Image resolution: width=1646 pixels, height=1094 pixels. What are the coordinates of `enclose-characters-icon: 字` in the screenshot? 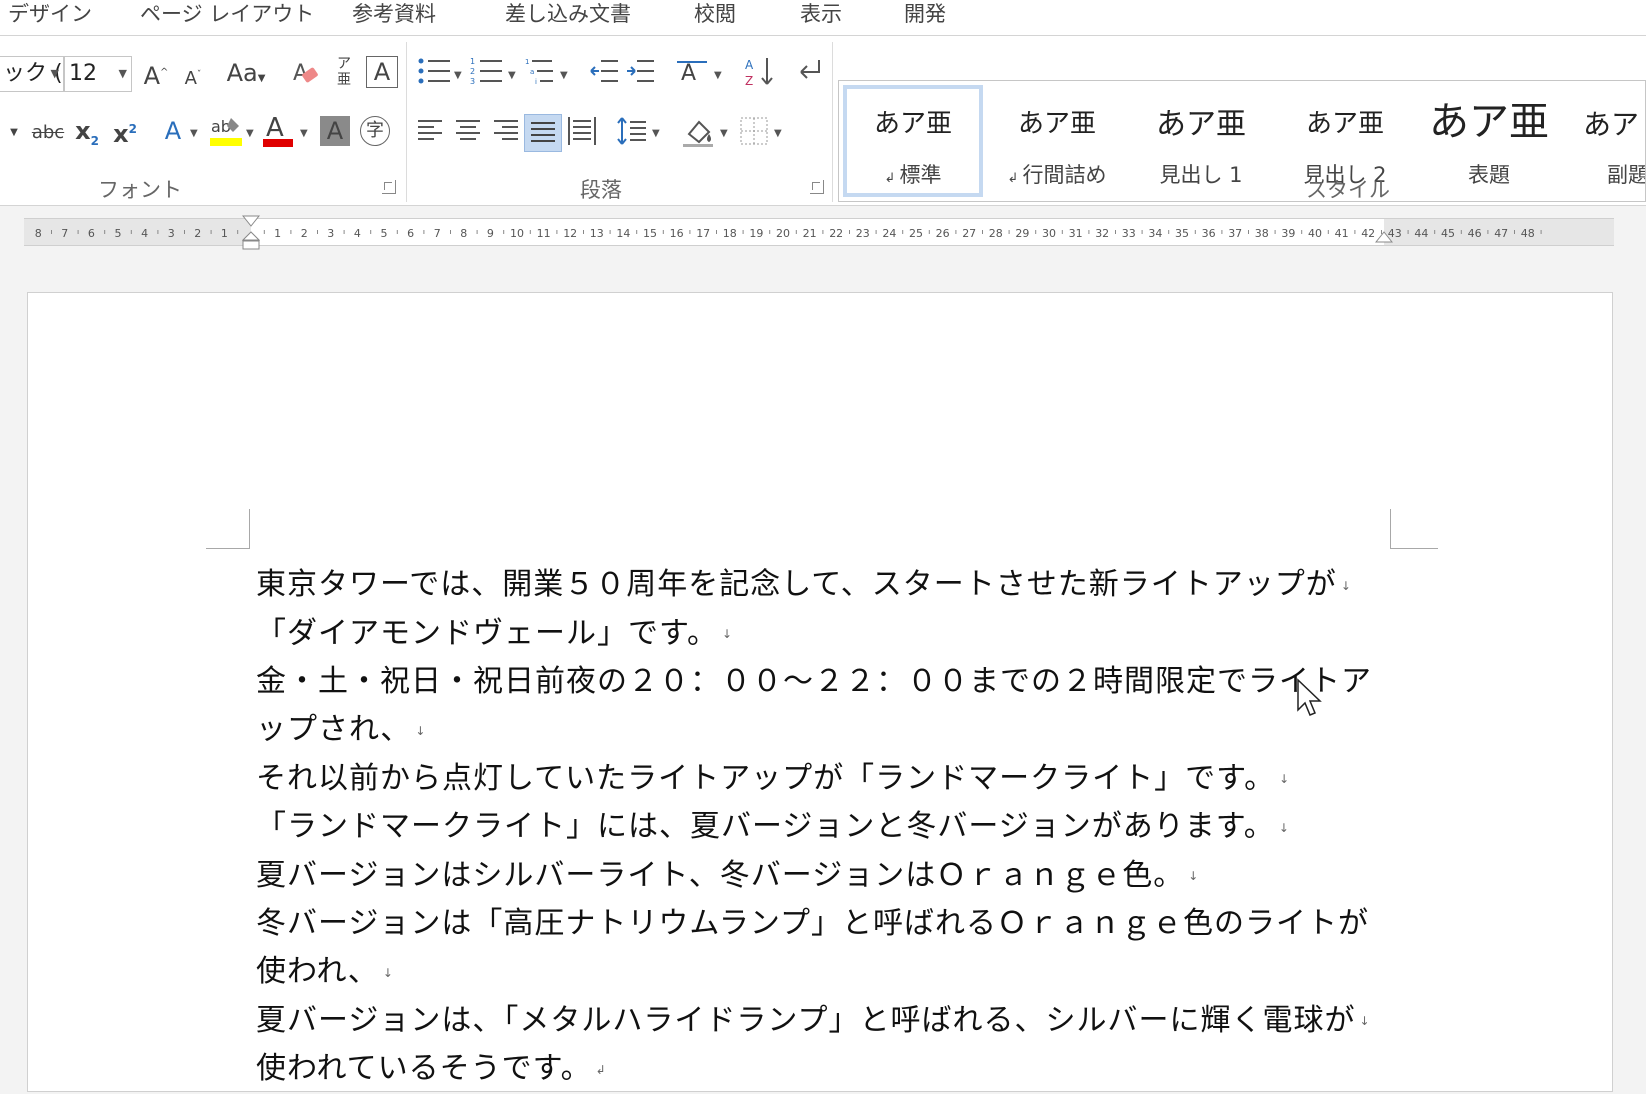 It's located at (375, 131).